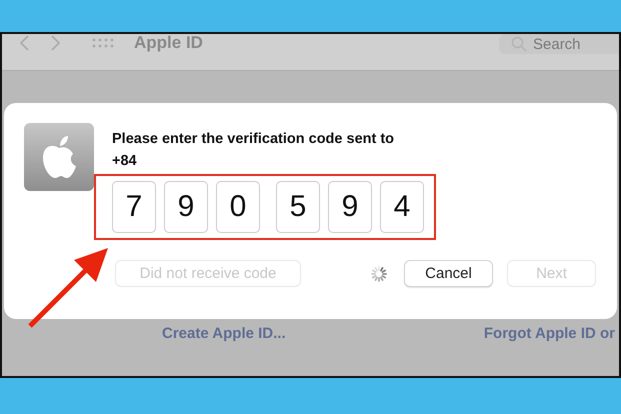 This screenshot has height=414, width=621. Describe the element at coordinates (559, 44) in the screenshot. I see `search-field: Search` at that location.